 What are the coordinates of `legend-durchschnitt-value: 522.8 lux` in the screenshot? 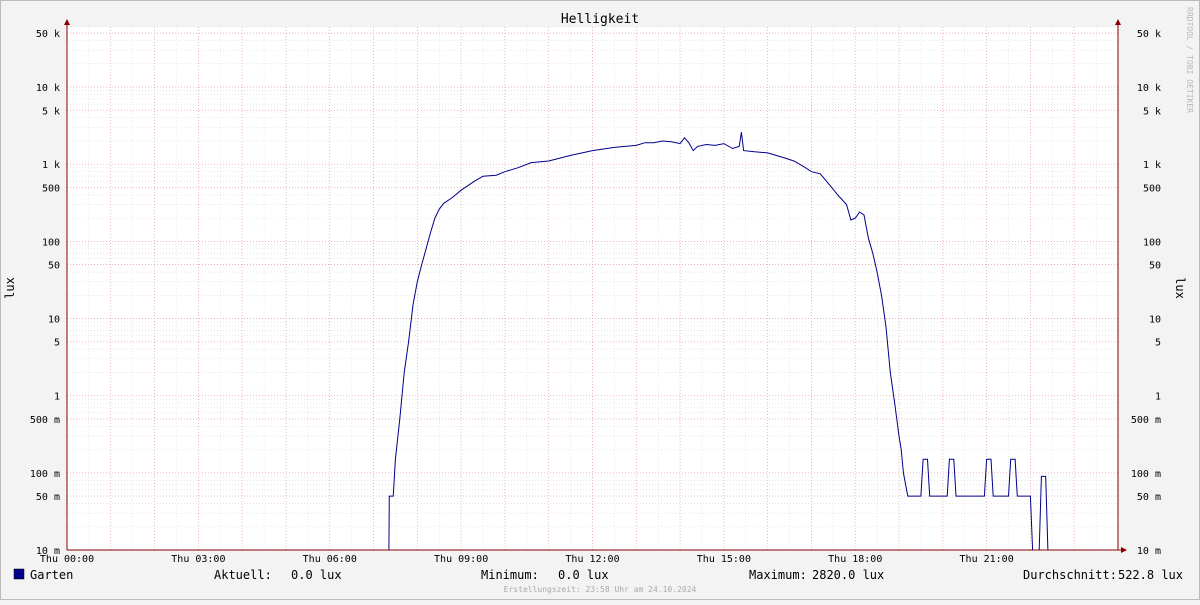 It's located at (1150, 575).